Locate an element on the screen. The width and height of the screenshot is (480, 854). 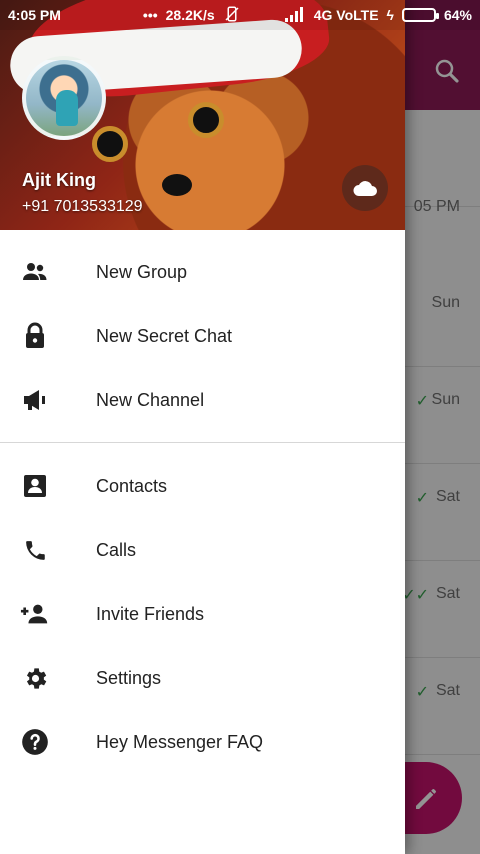
menu-new-secret-chat: New Secret Chat is located at coordinates (202, 336).